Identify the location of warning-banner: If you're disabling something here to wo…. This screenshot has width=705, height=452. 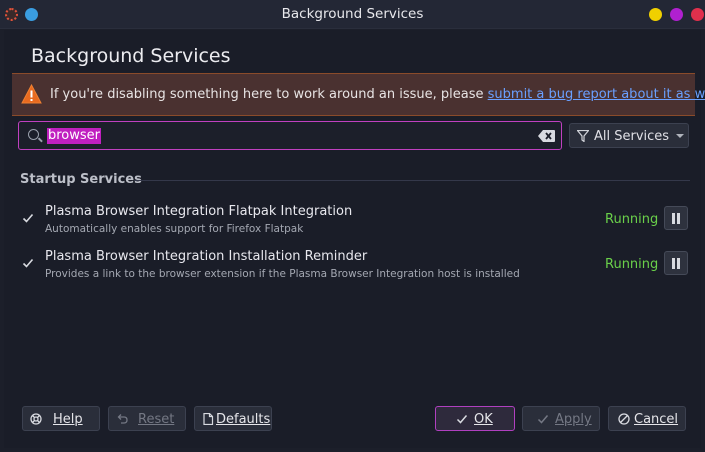
(358, 94).